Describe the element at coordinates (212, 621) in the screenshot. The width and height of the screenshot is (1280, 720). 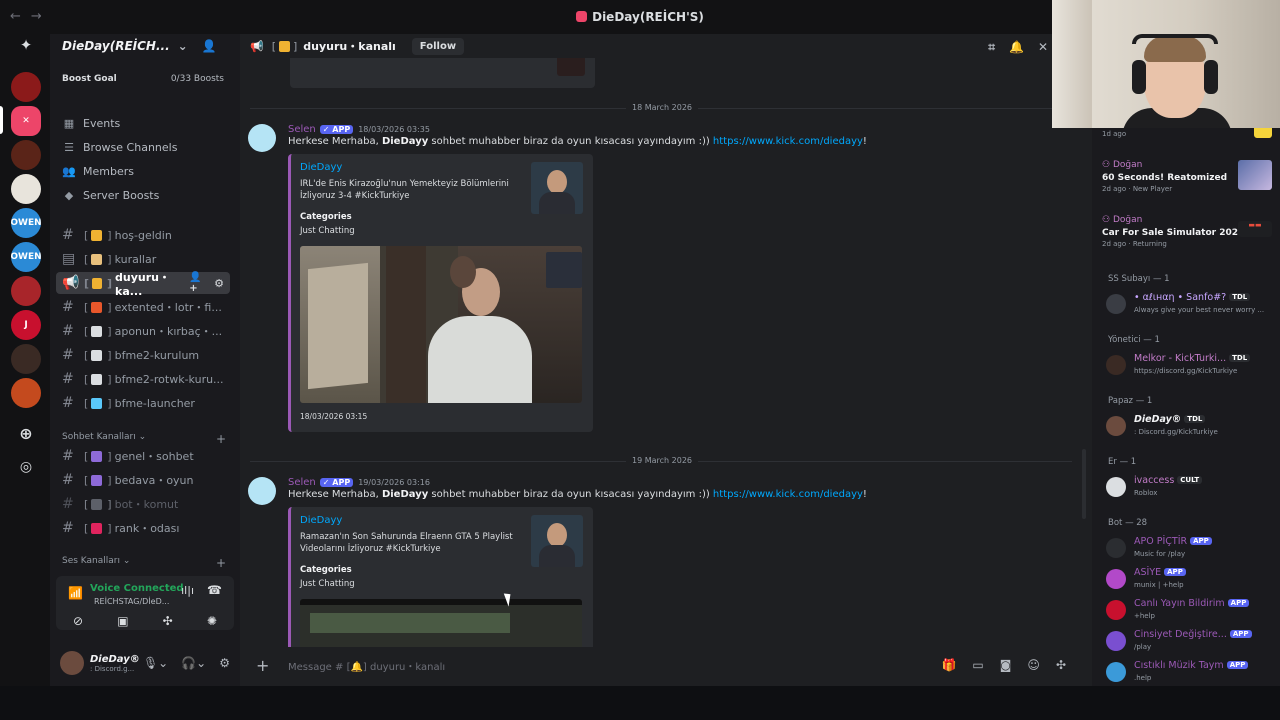
I see `soundboard-icon: ✺` at that location.